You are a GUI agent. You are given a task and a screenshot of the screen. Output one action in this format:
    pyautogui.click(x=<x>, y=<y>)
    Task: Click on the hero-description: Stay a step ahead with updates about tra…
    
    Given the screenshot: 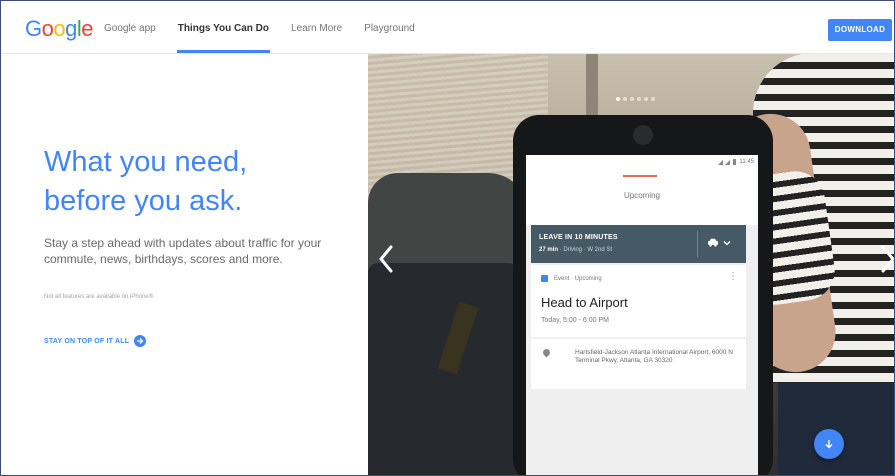 What is the action you would take?
    pyautogui.click(x=183, y=251)
    